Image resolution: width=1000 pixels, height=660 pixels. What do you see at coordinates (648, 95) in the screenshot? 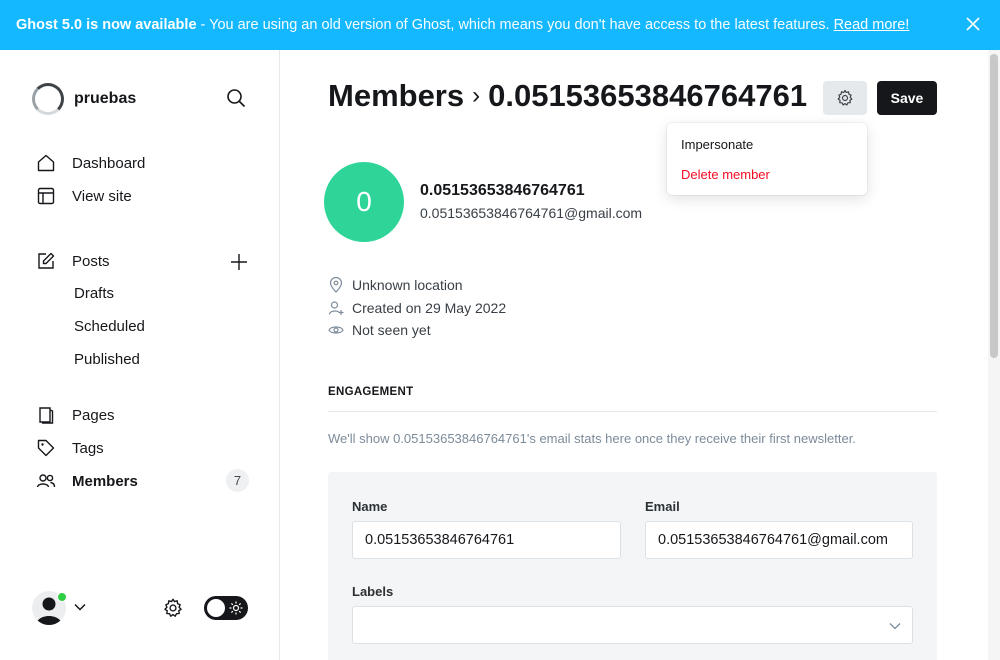
I see `breadcrumb-current: 0.05153653846764761` at bounding box center [648, 95].